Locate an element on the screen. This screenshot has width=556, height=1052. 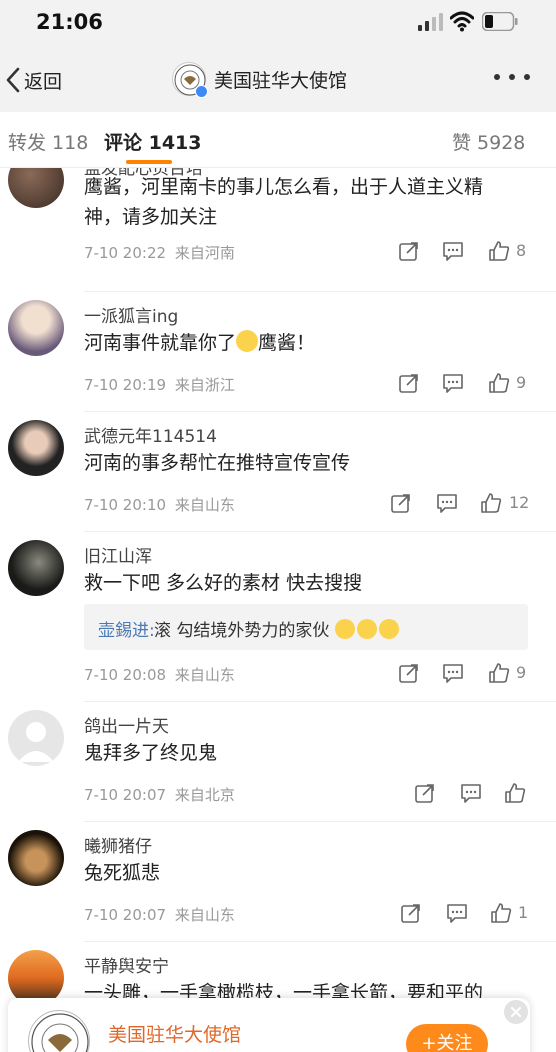
comment-time: 7-10 20:10 is located at coordinates (125, 505).